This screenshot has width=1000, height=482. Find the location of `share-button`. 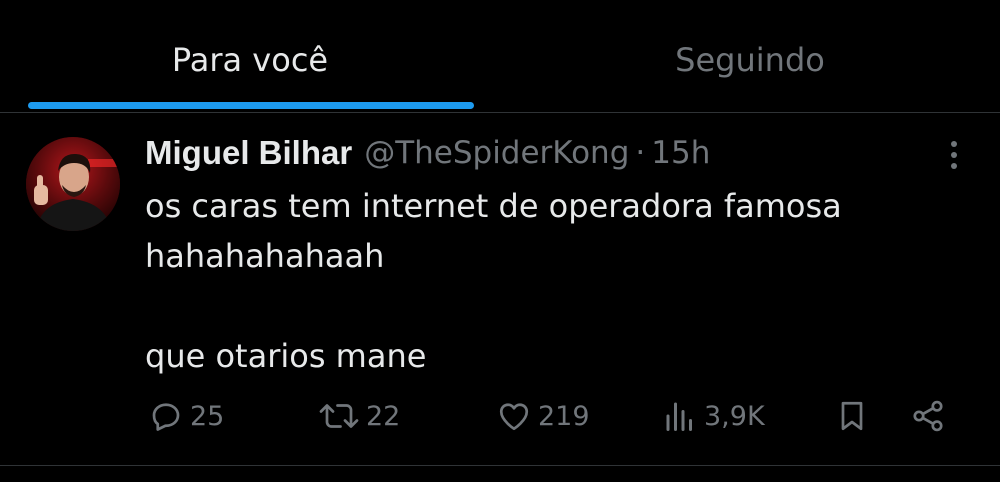

share-button is located at coordinates (928, 416).